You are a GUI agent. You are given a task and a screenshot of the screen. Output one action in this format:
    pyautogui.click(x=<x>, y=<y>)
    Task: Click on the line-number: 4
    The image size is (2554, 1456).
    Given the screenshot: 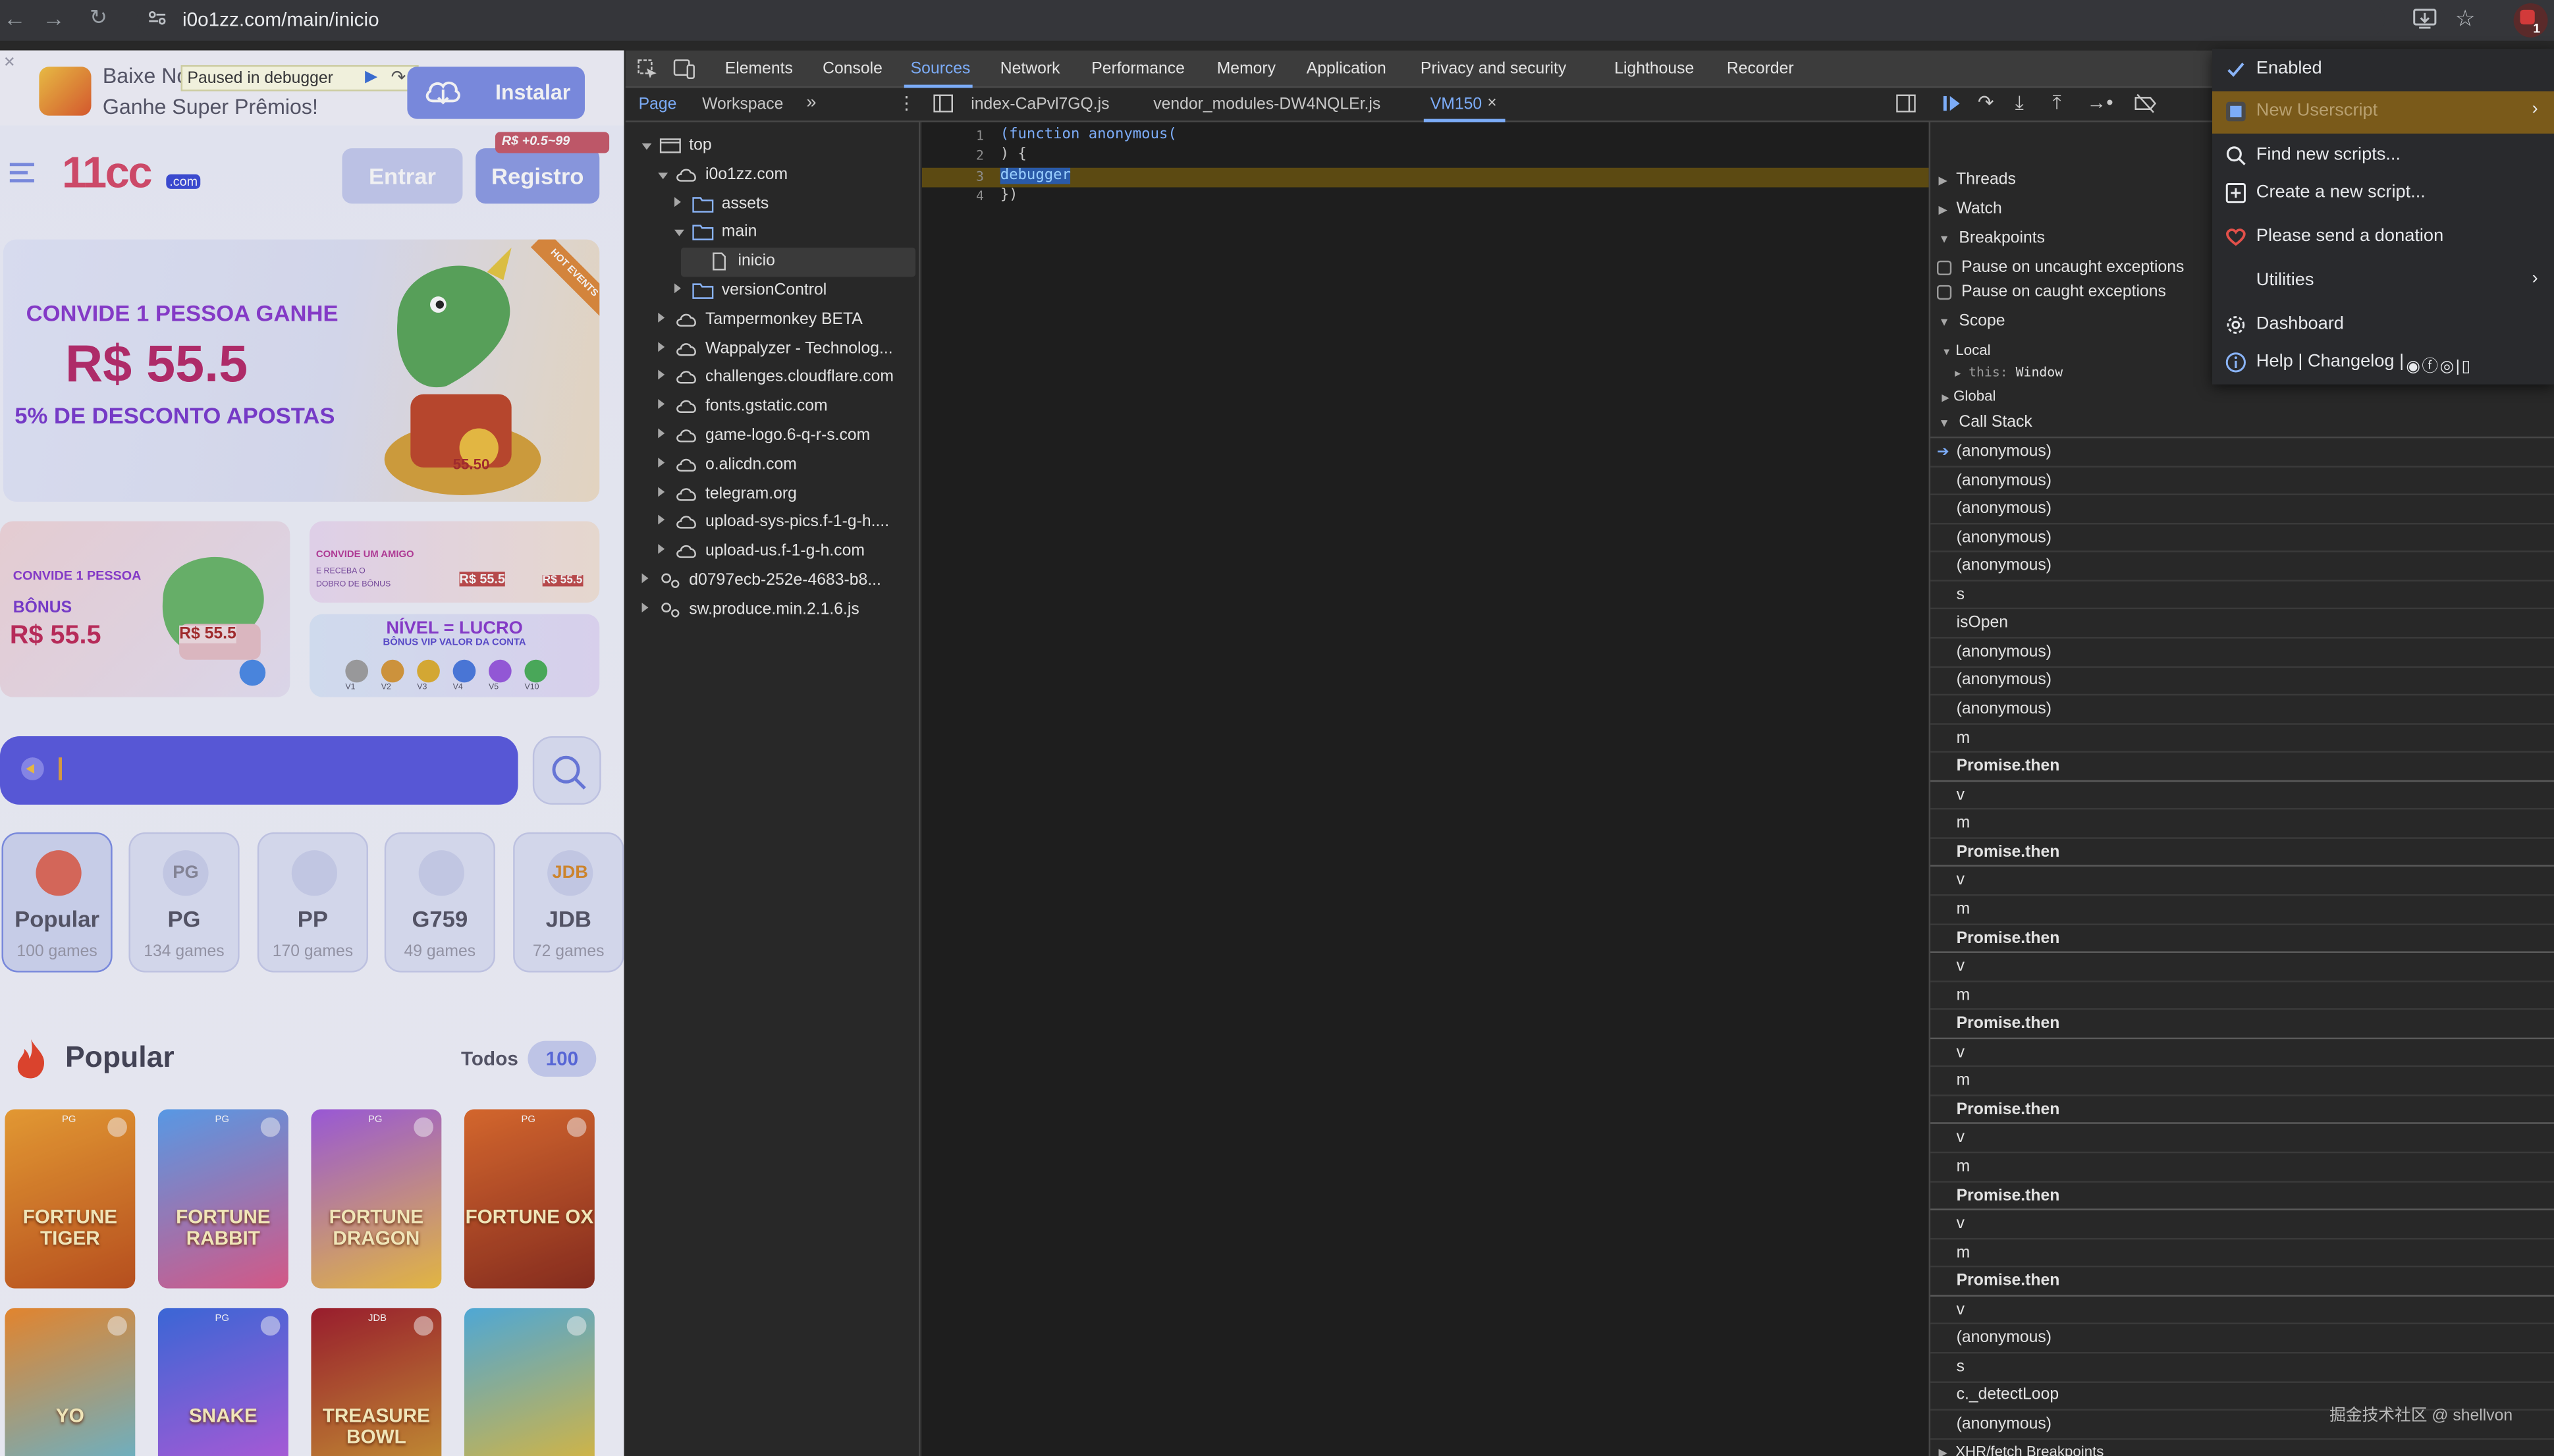 What is the action you would take?
    pyautogui.click(x=971, y=196)
    